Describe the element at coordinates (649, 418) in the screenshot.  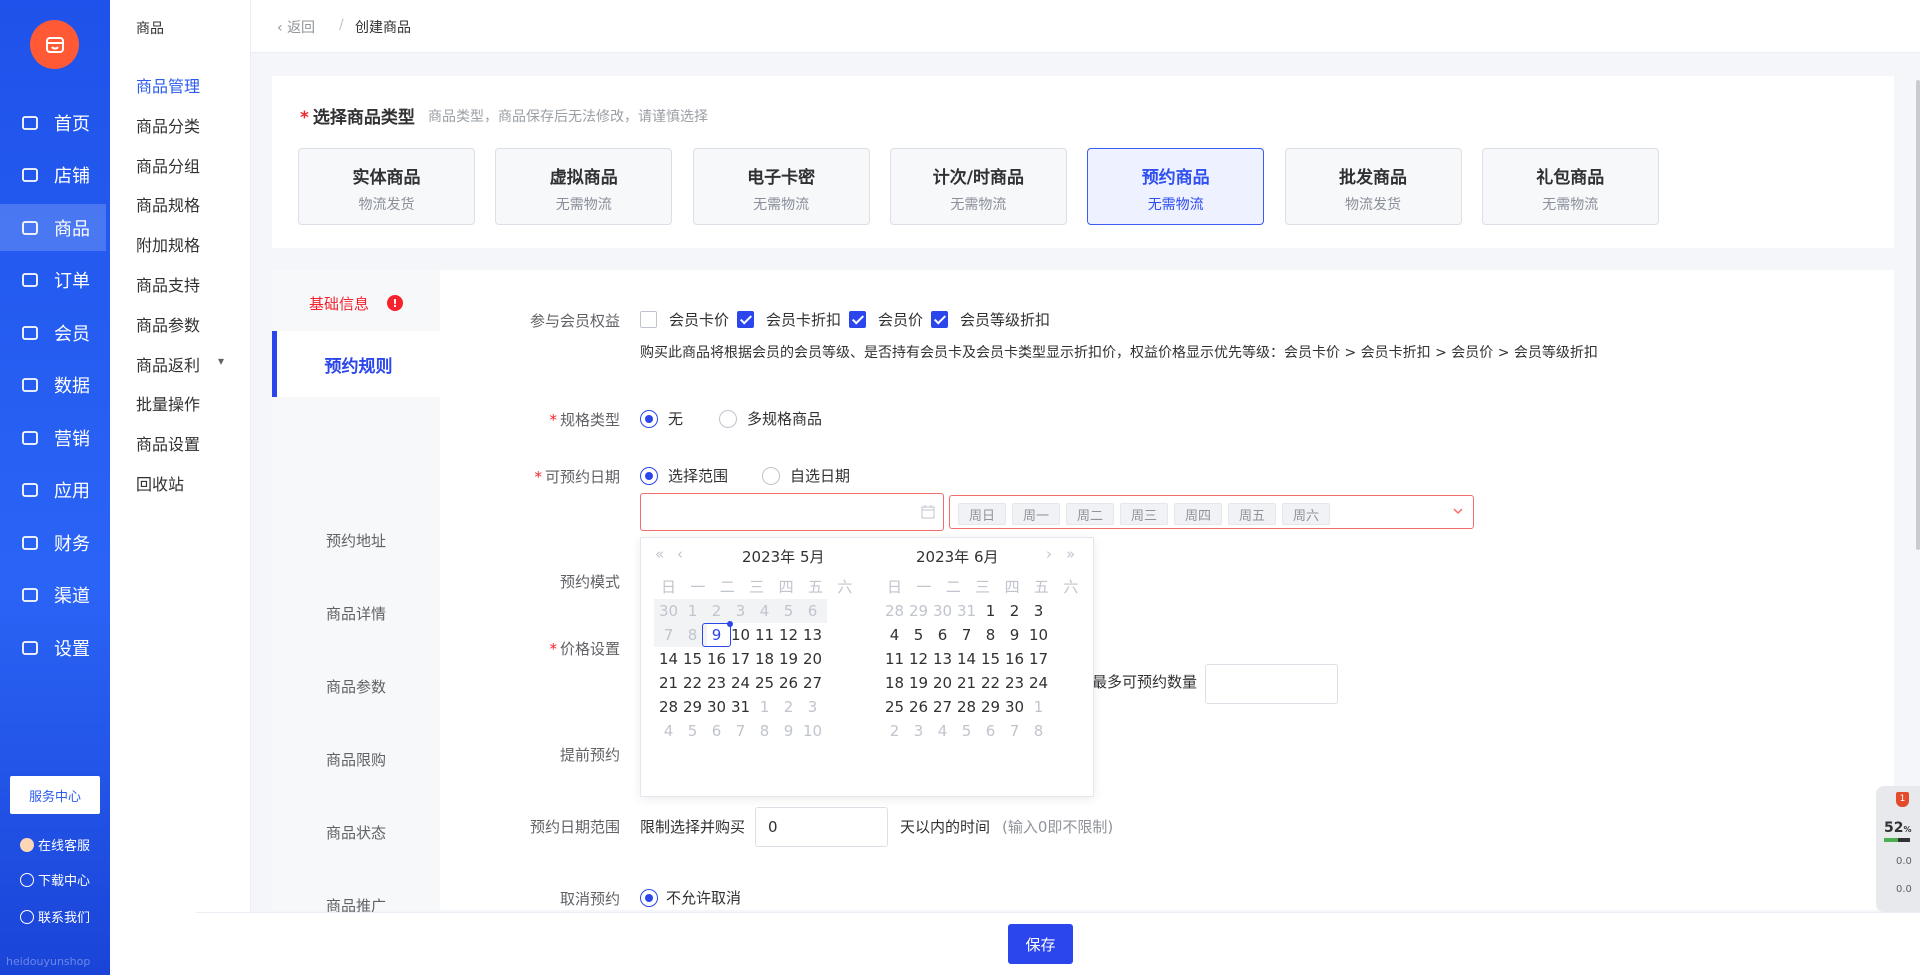
I see `radio-icon` at that location.